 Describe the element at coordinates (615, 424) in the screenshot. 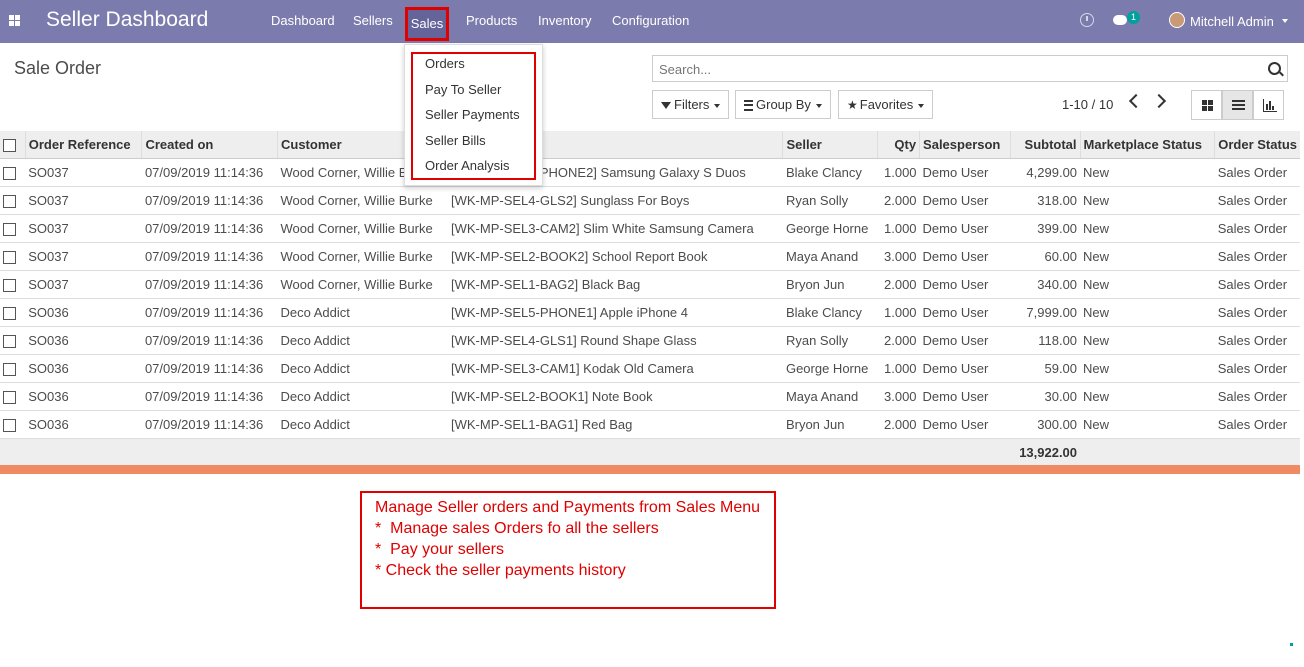

I see `table-cell: [WK-MP-SEL1-BAG1] Red Bag` at that location.